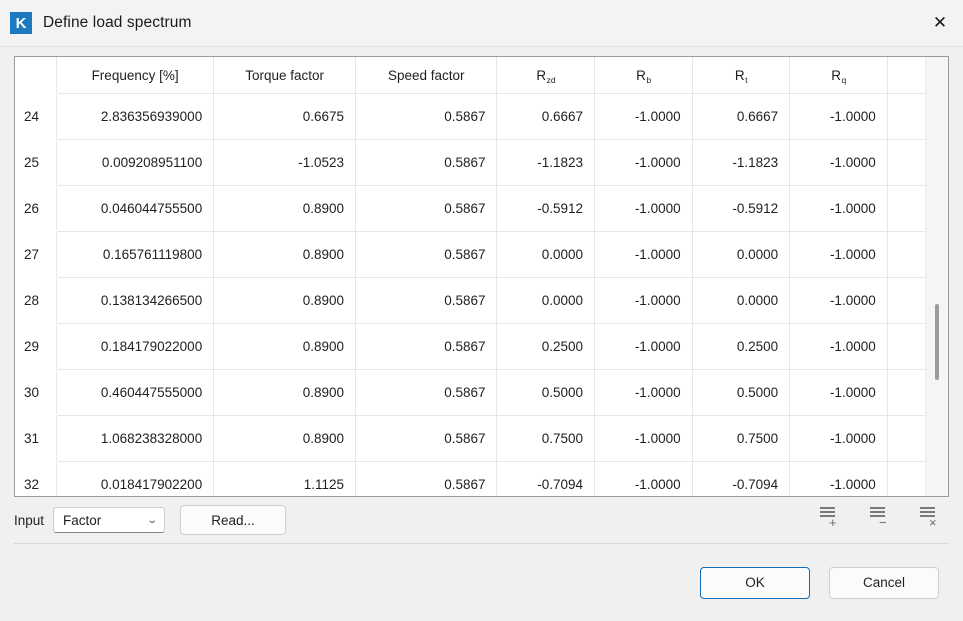 The width and height of the screenshot is (963, 621). Describe the element at coordinates (546, 478) in the screenshot. I see `cell-r-zd: -0.7094` at that location.